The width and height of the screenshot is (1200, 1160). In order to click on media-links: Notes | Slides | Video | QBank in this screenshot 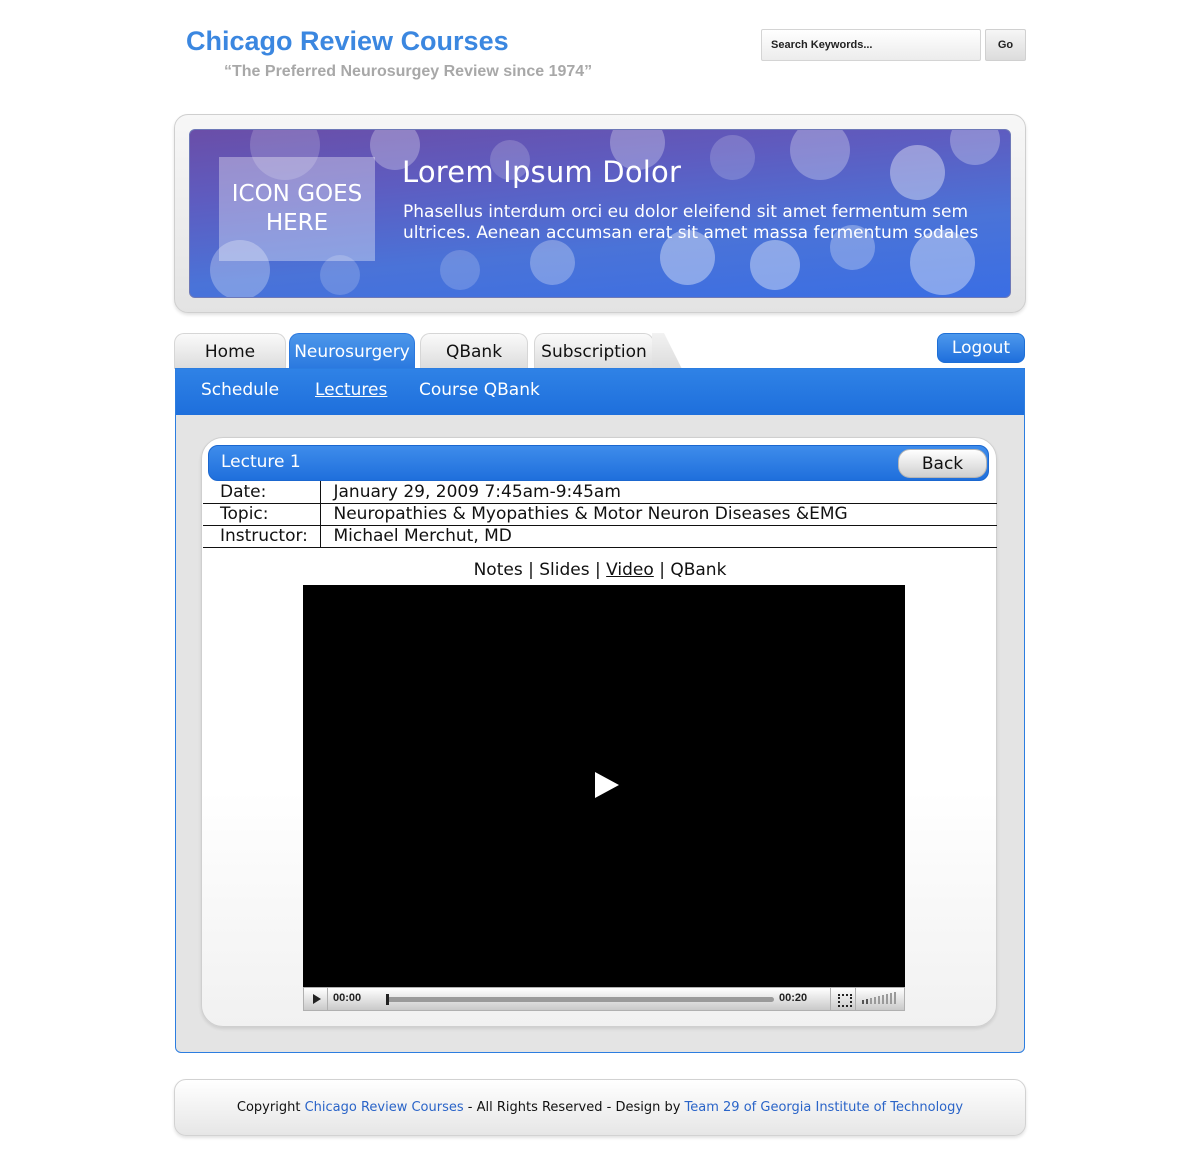, I will do `click(600, 570)`.